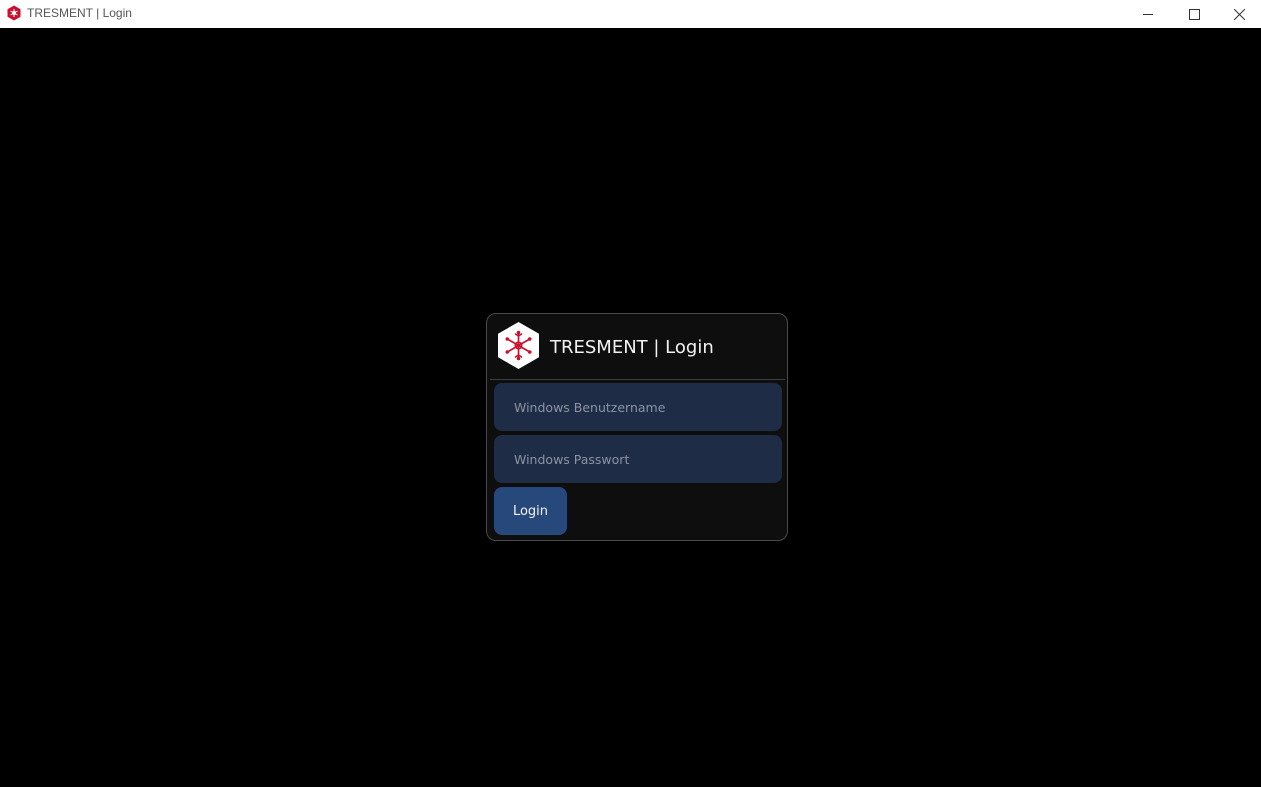 This screenshot has width=1261, height=787. I want to click on title-bar: TRESMENT | Login, so click(630, 14).